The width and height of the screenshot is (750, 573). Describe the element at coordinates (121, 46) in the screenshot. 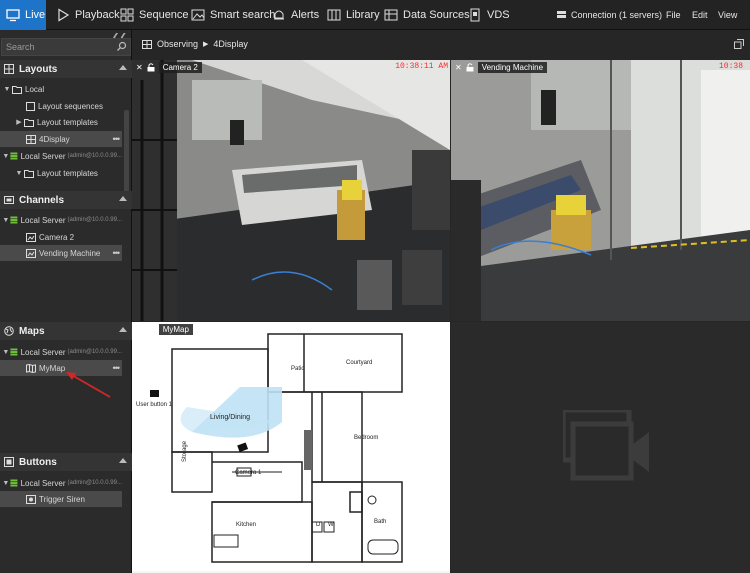

I see `search-icon` at that location.